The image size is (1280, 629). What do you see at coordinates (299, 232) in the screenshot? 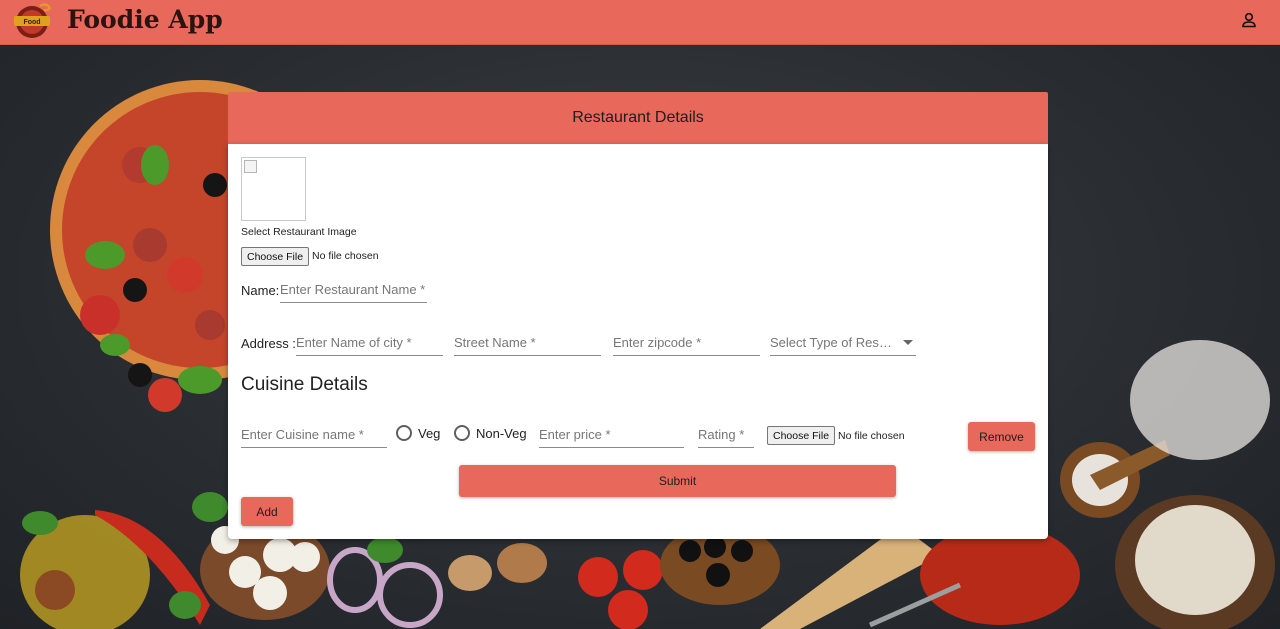
I see `image-caption: Select Restaurant Image` at bounding box center [299, 232].